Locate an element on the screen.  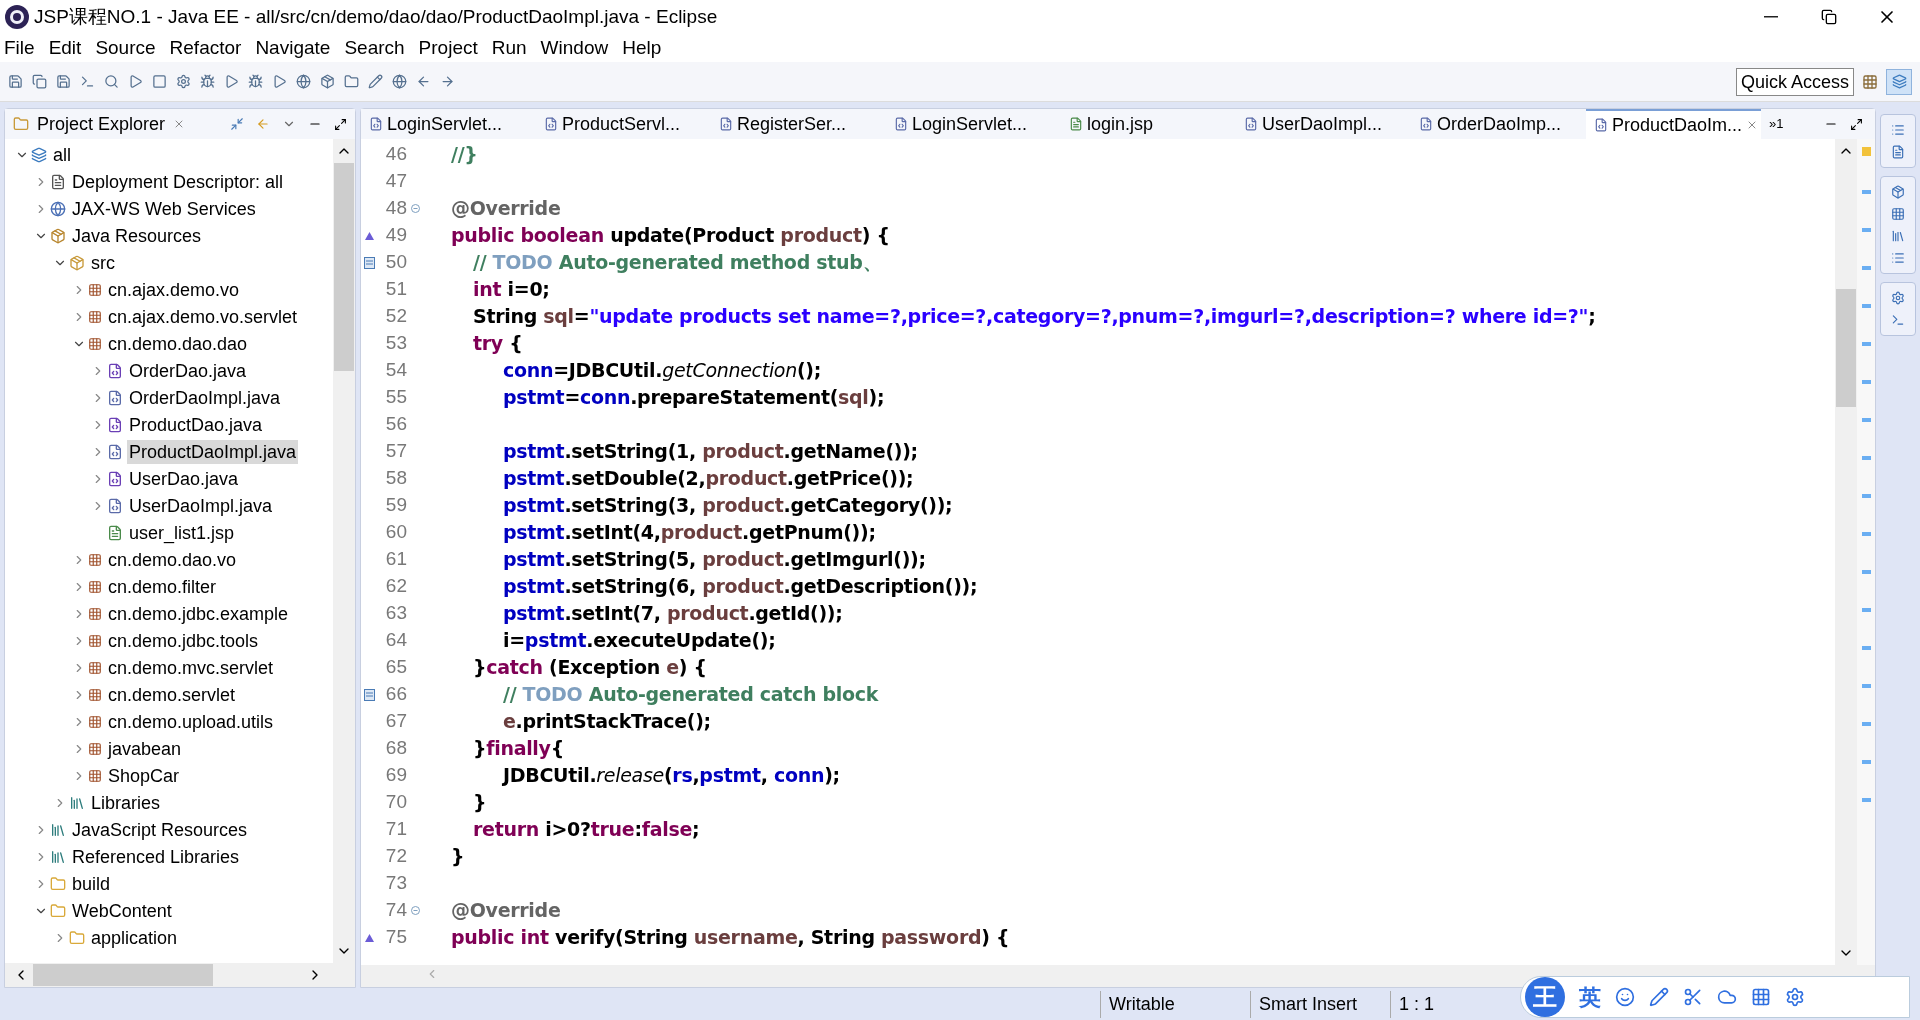
tree-item: cn.demo.servlet is located at coordinates (172, 694).